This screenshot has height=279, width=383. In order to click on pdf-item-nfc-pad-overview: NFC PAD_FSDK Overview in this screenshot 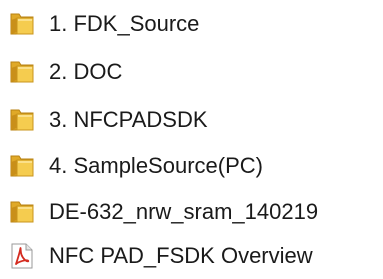, I will do `click(191, 256)`.